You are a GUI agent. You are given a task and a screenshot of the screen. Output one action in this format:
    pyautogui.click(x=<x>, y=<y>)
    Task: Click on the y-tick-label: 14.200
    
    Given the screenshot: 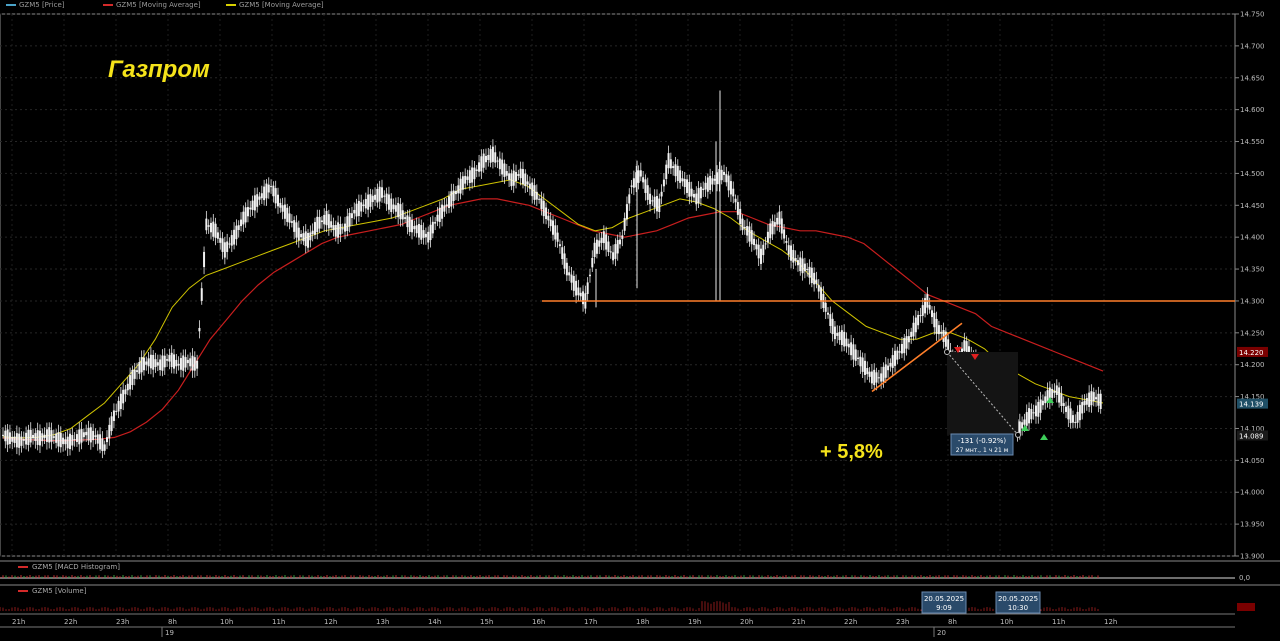 What is the action you would take?
    pyautogui.click(x=1252, y=365)
    